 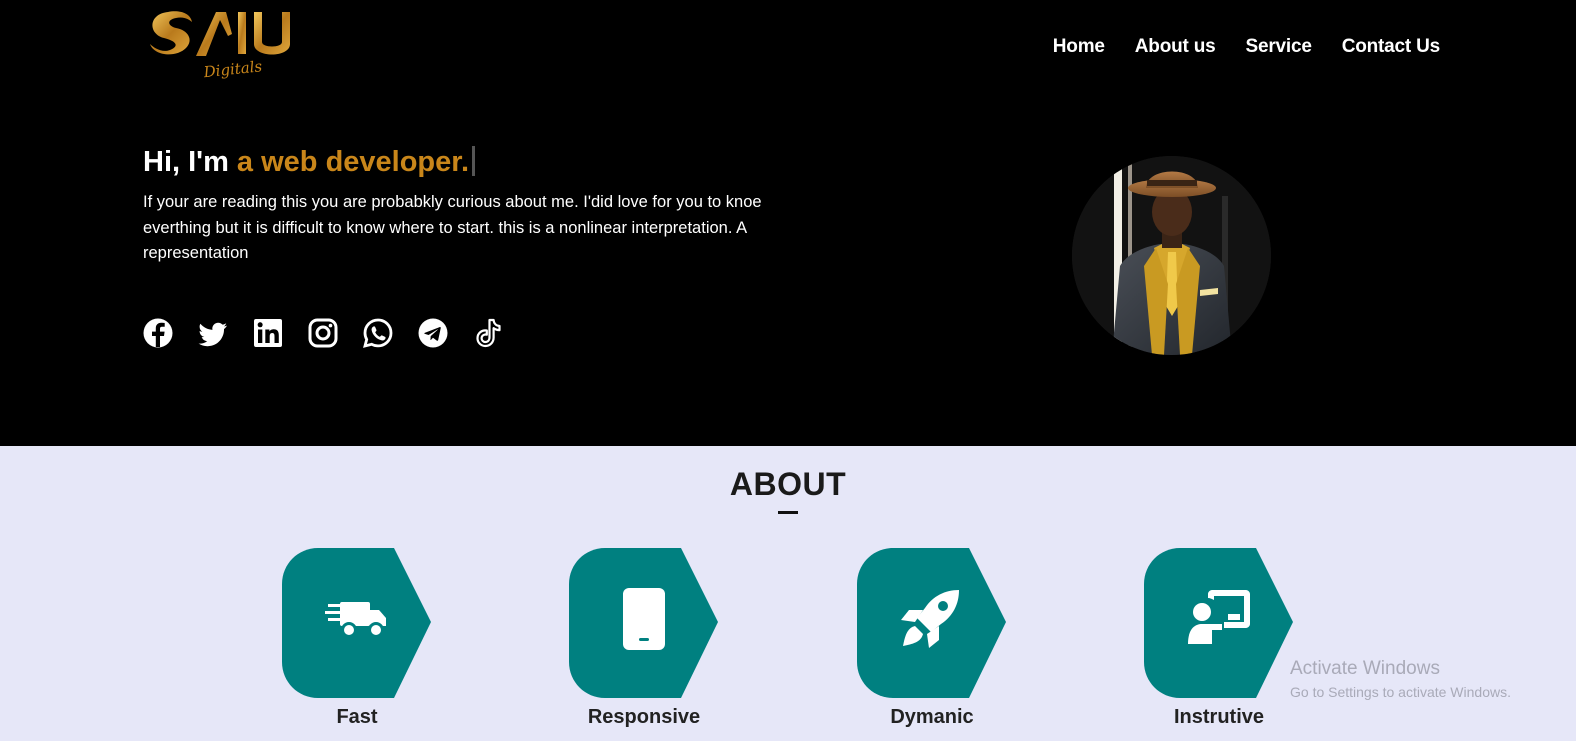 What do you see at coordinates (788, 512) in the screenshot?
I see `about-heading-underline` at bounding box center [788, 512].